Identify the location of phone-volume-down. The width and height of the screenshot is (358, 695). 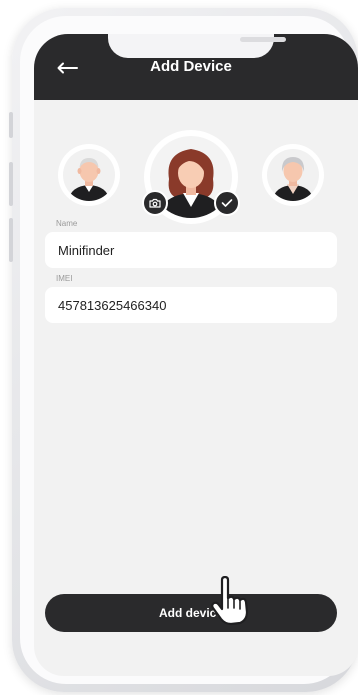
(11, 240).